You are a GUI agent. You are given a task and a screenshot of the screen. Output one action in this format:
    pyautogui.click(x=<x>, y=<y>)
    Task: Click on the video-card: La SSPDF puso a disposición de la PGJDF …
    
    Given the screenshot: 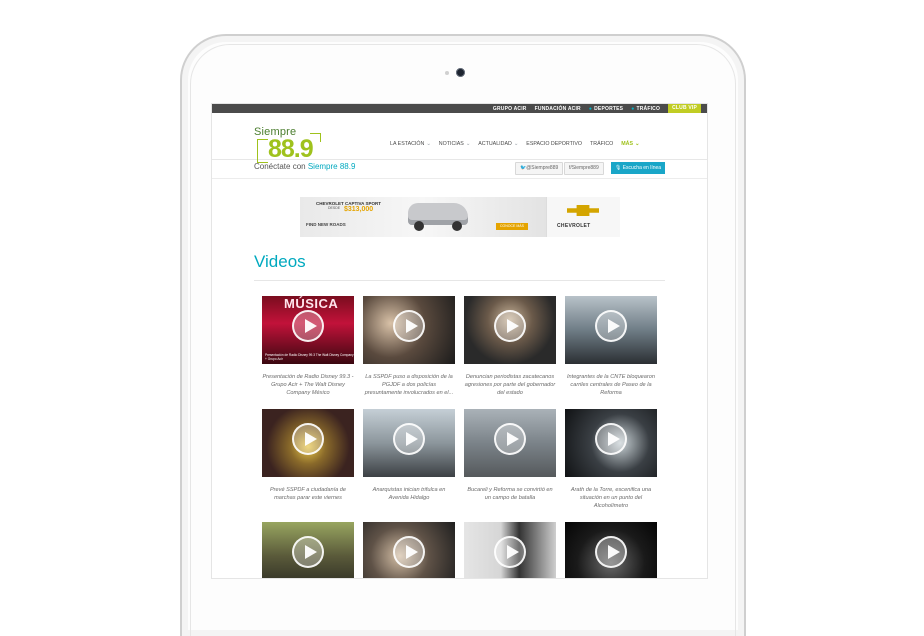 What is the action you would take?
    pyautogui.click(x=409, y=346)
    